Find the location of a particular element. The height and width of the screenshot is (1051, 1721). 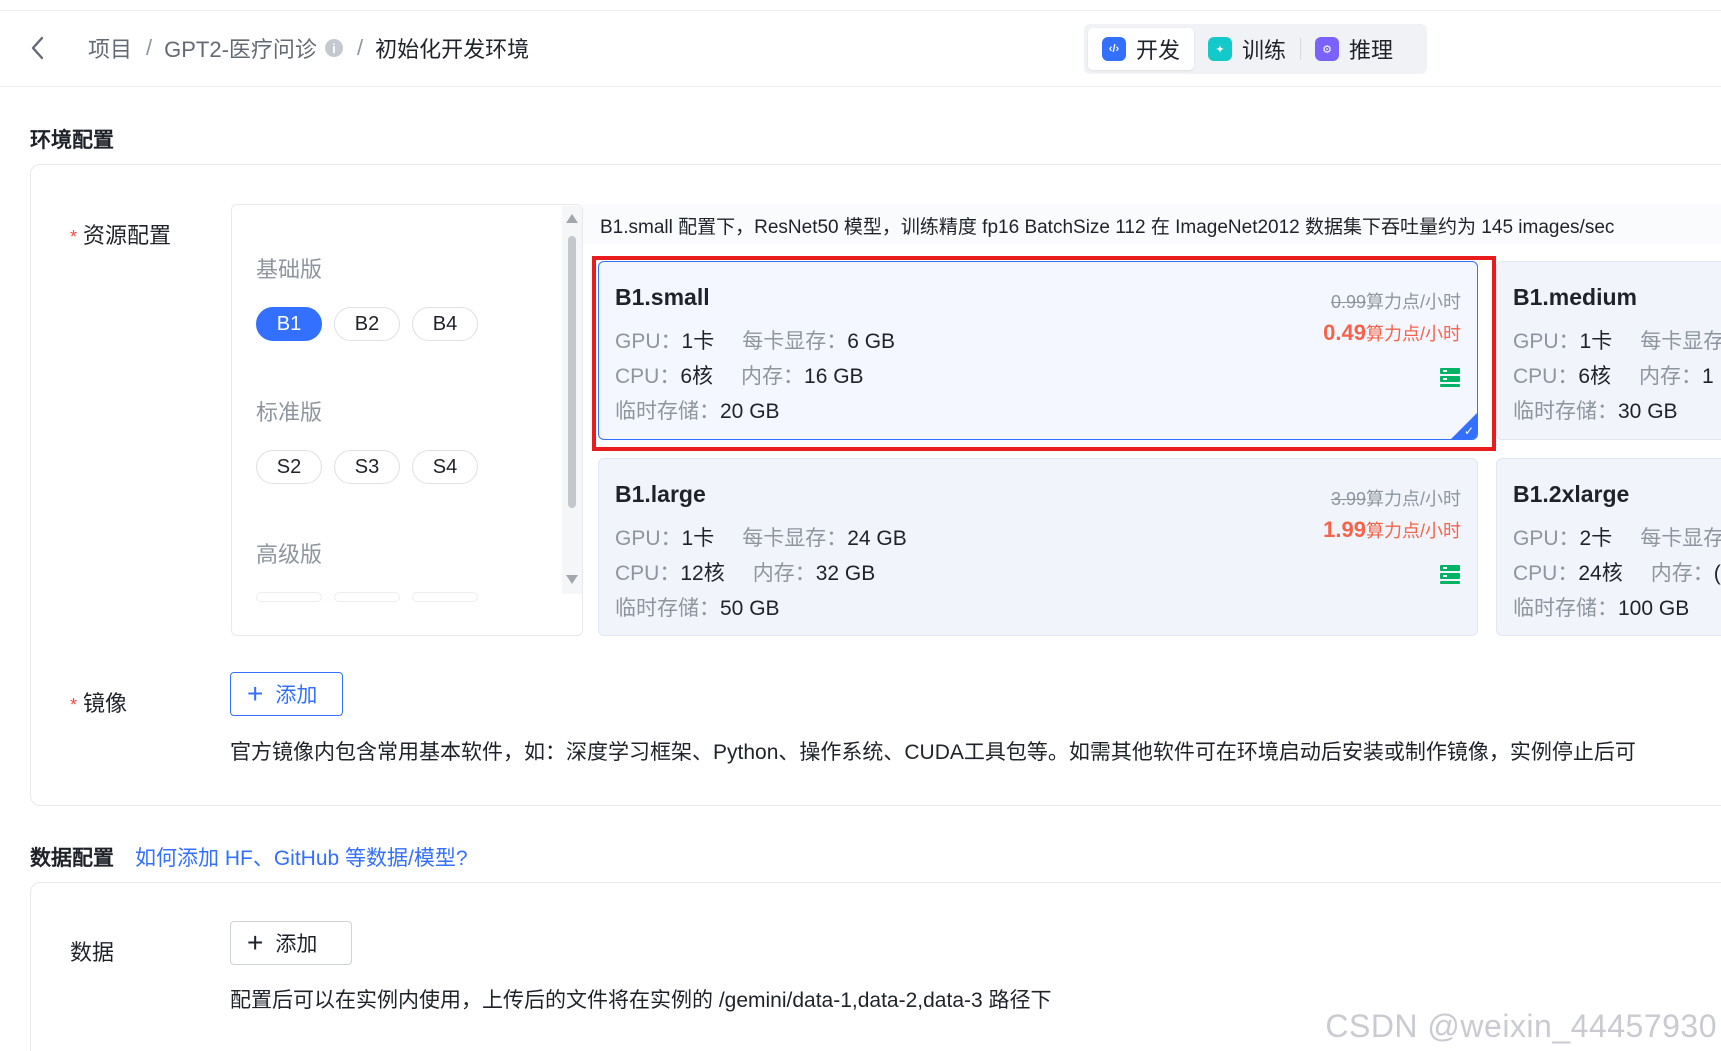

tier-group-standard: 标准版 is located at coordinates (289, 412).